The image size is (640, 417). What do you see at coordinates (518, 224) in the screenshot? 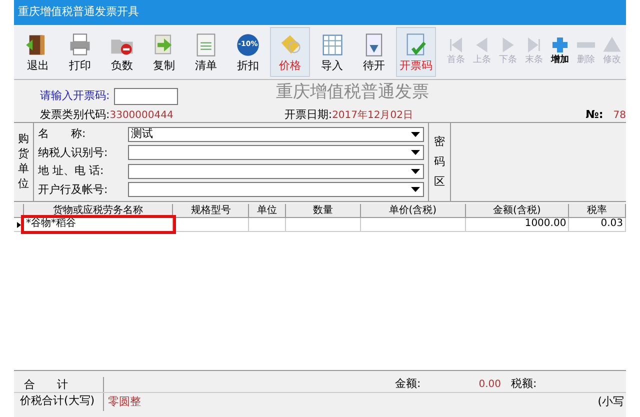
I see `table-cell: 1000.00` at bounding box center [518, 224].